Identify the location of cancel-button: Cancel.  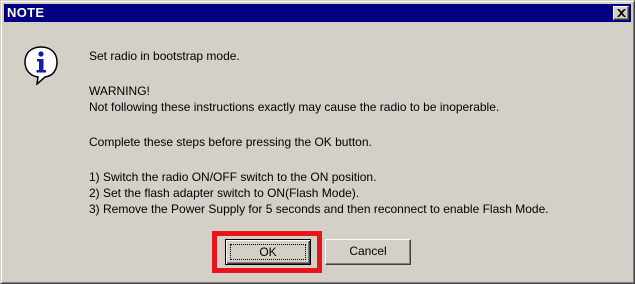
(368, 252).